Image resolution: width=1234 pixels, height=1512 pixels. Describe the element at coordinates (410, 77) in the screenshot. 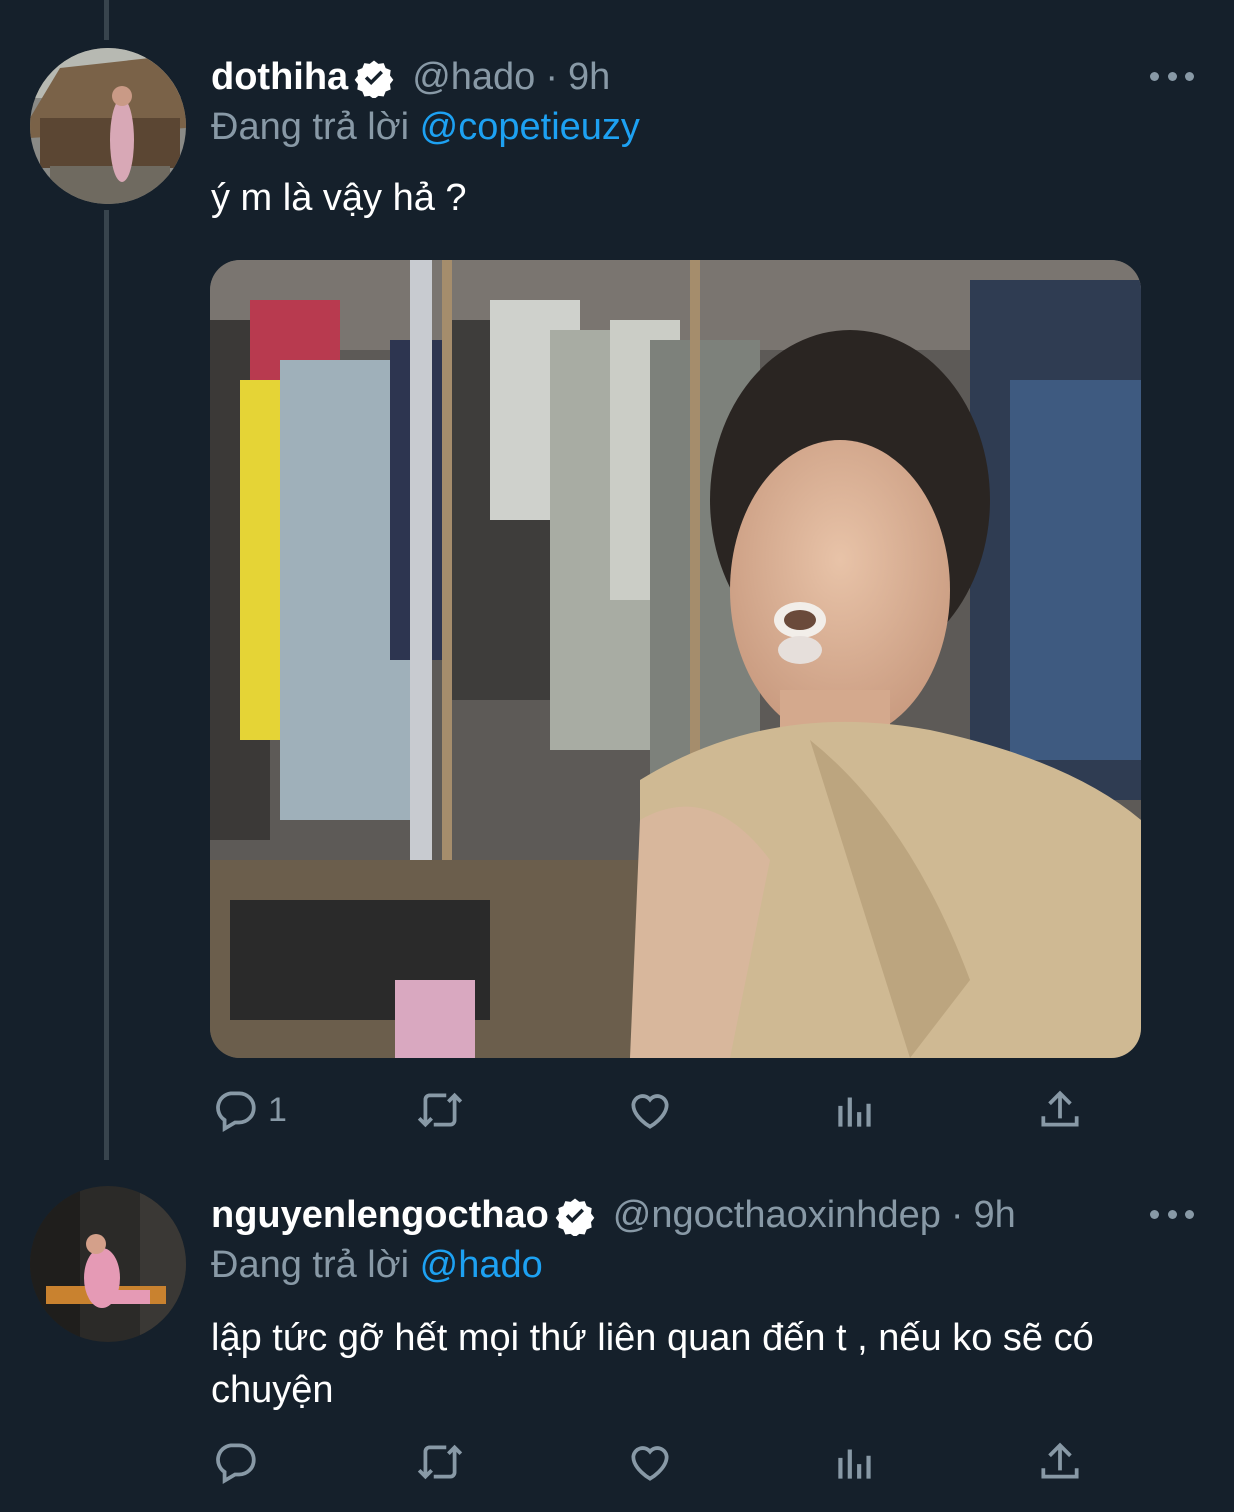

I see `tweet-header: dothiha @hado · 9h` at that location.